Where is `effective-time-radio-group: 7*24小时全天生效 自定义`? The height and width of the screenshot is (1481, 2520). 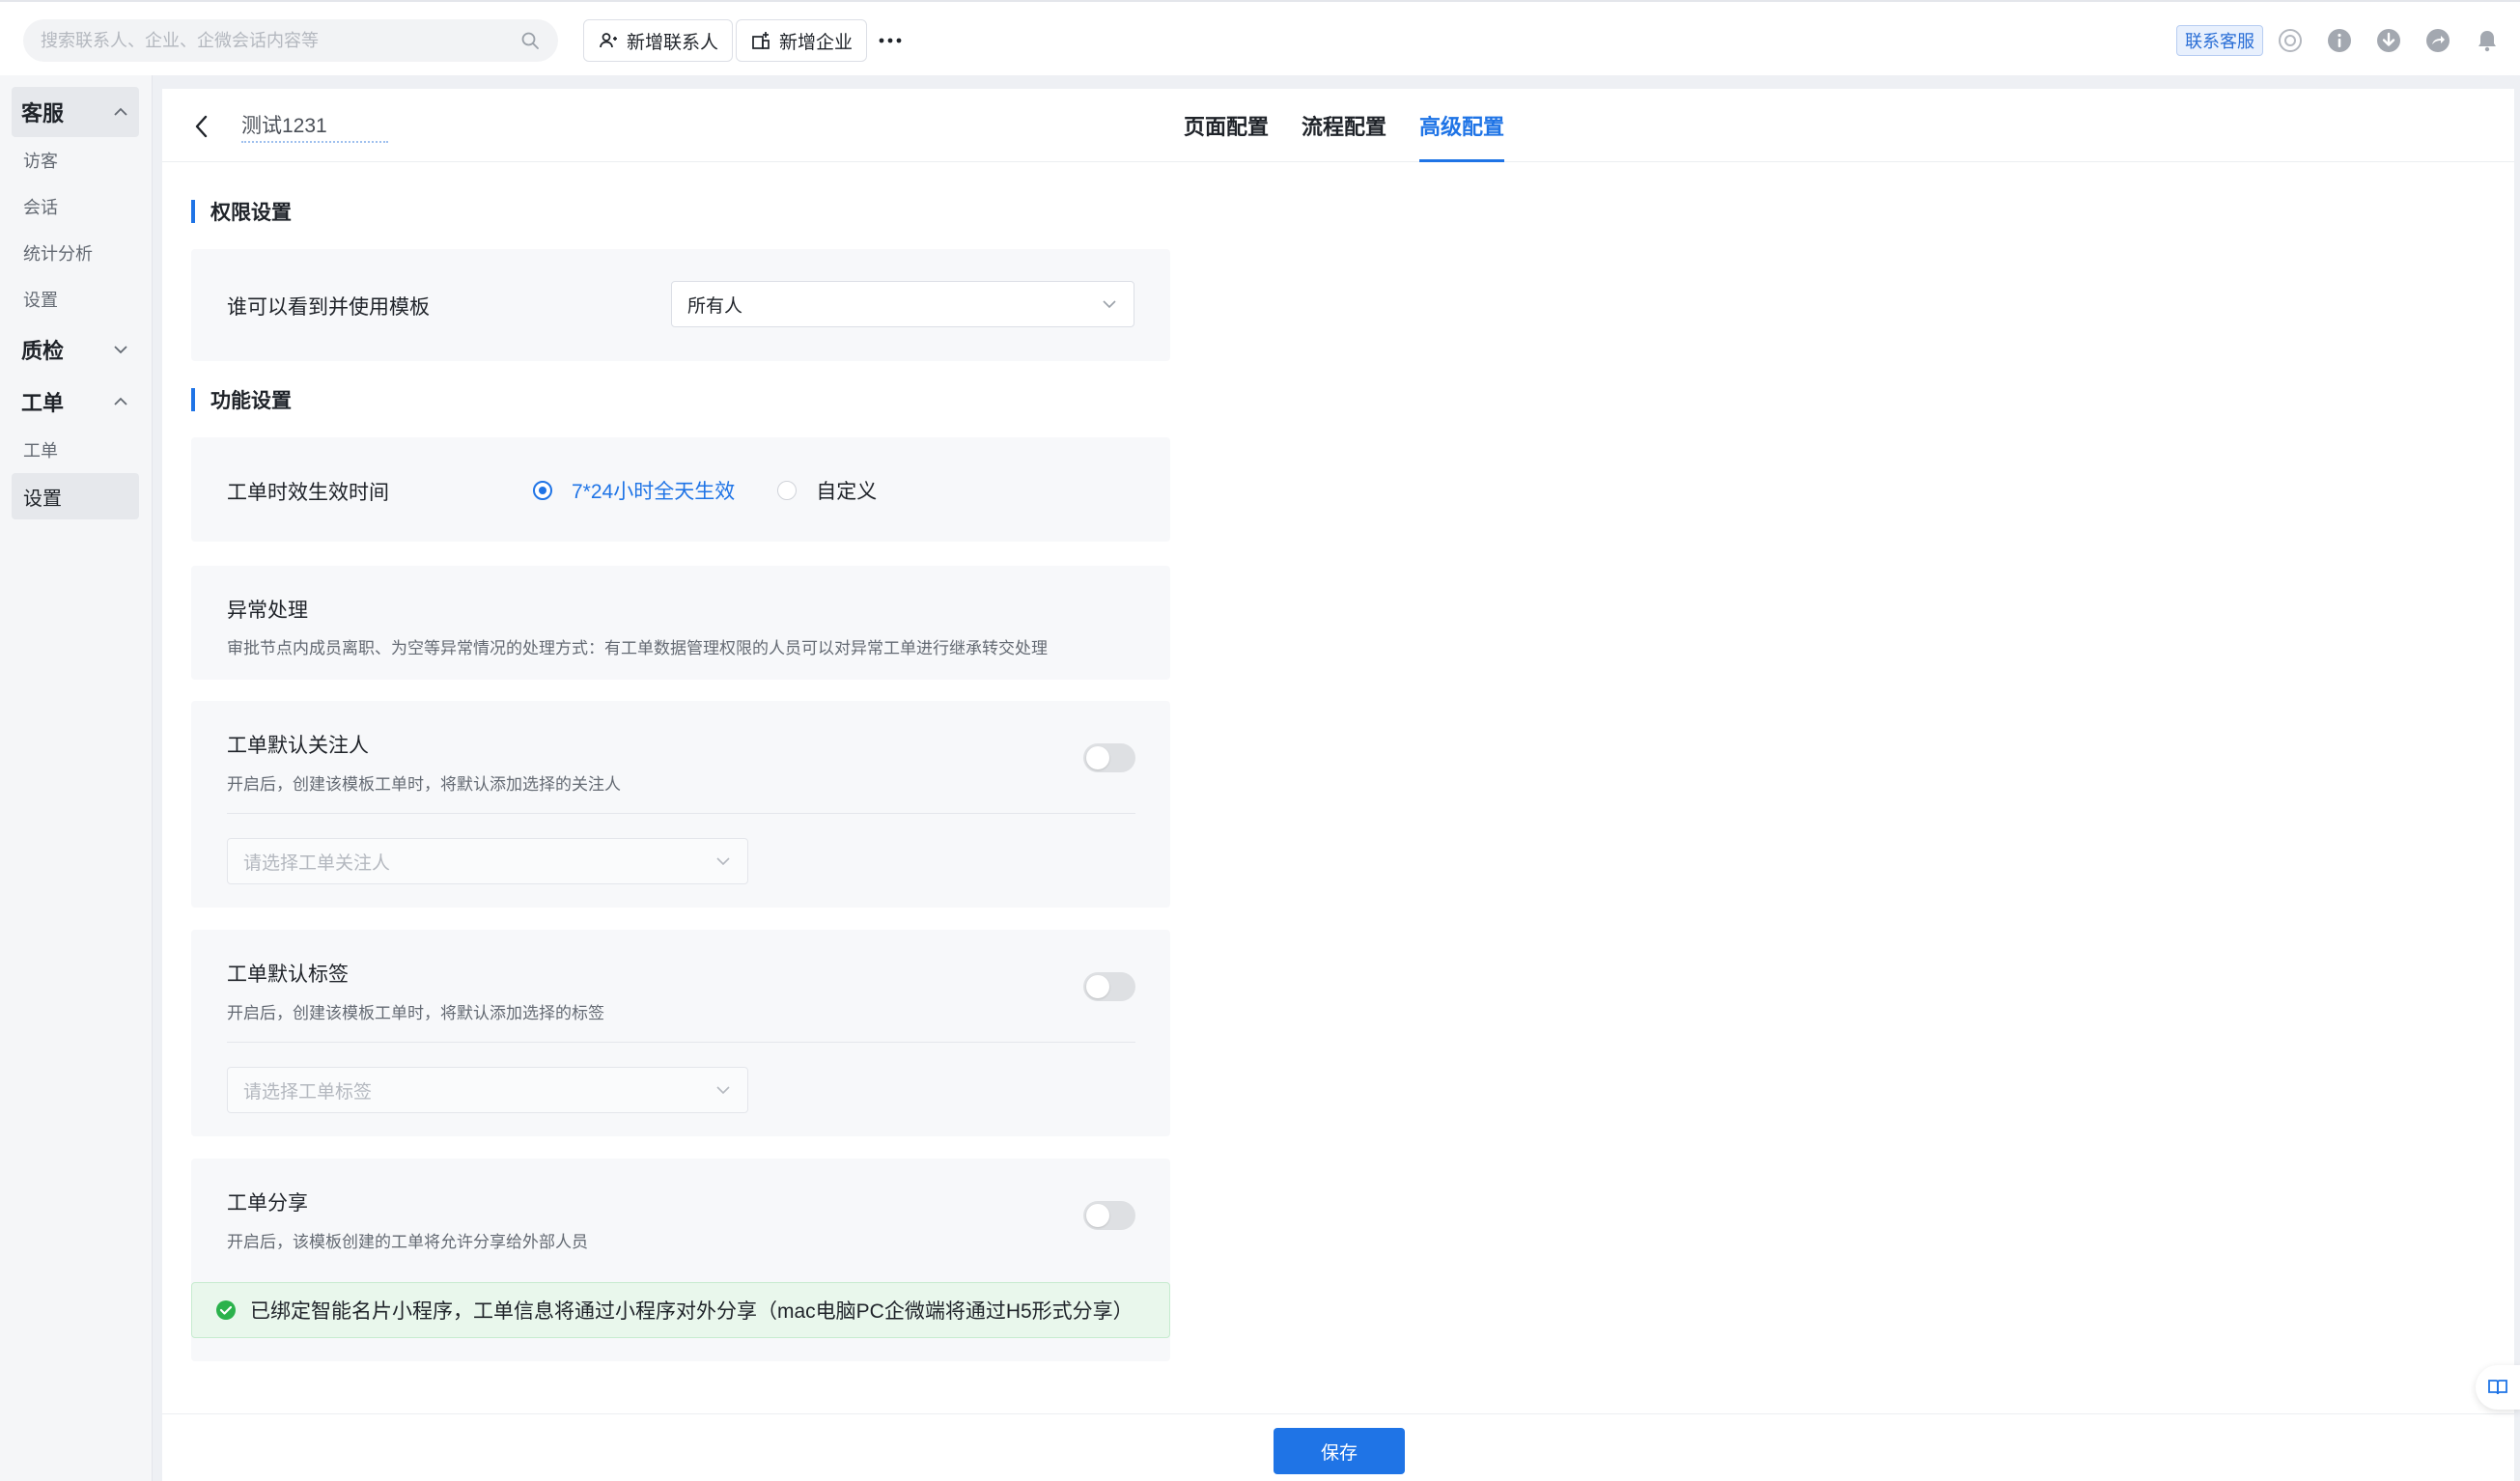
effective-time-radio-group: 7*24小时全天生效 自定义 is located at coordinates (705, 490).